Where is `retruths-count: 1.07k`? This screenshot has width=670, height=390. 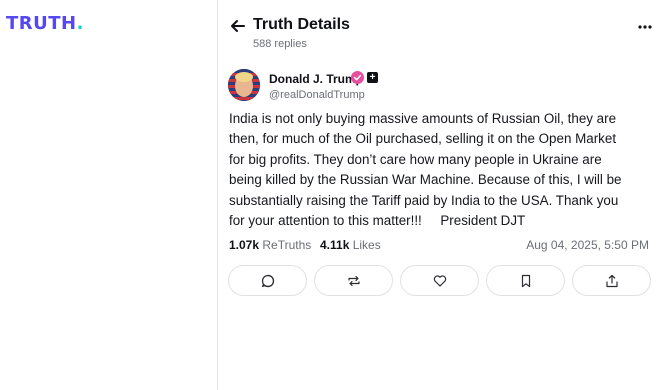
retruths-count: 1.07k is located at coordinates (244, 245).